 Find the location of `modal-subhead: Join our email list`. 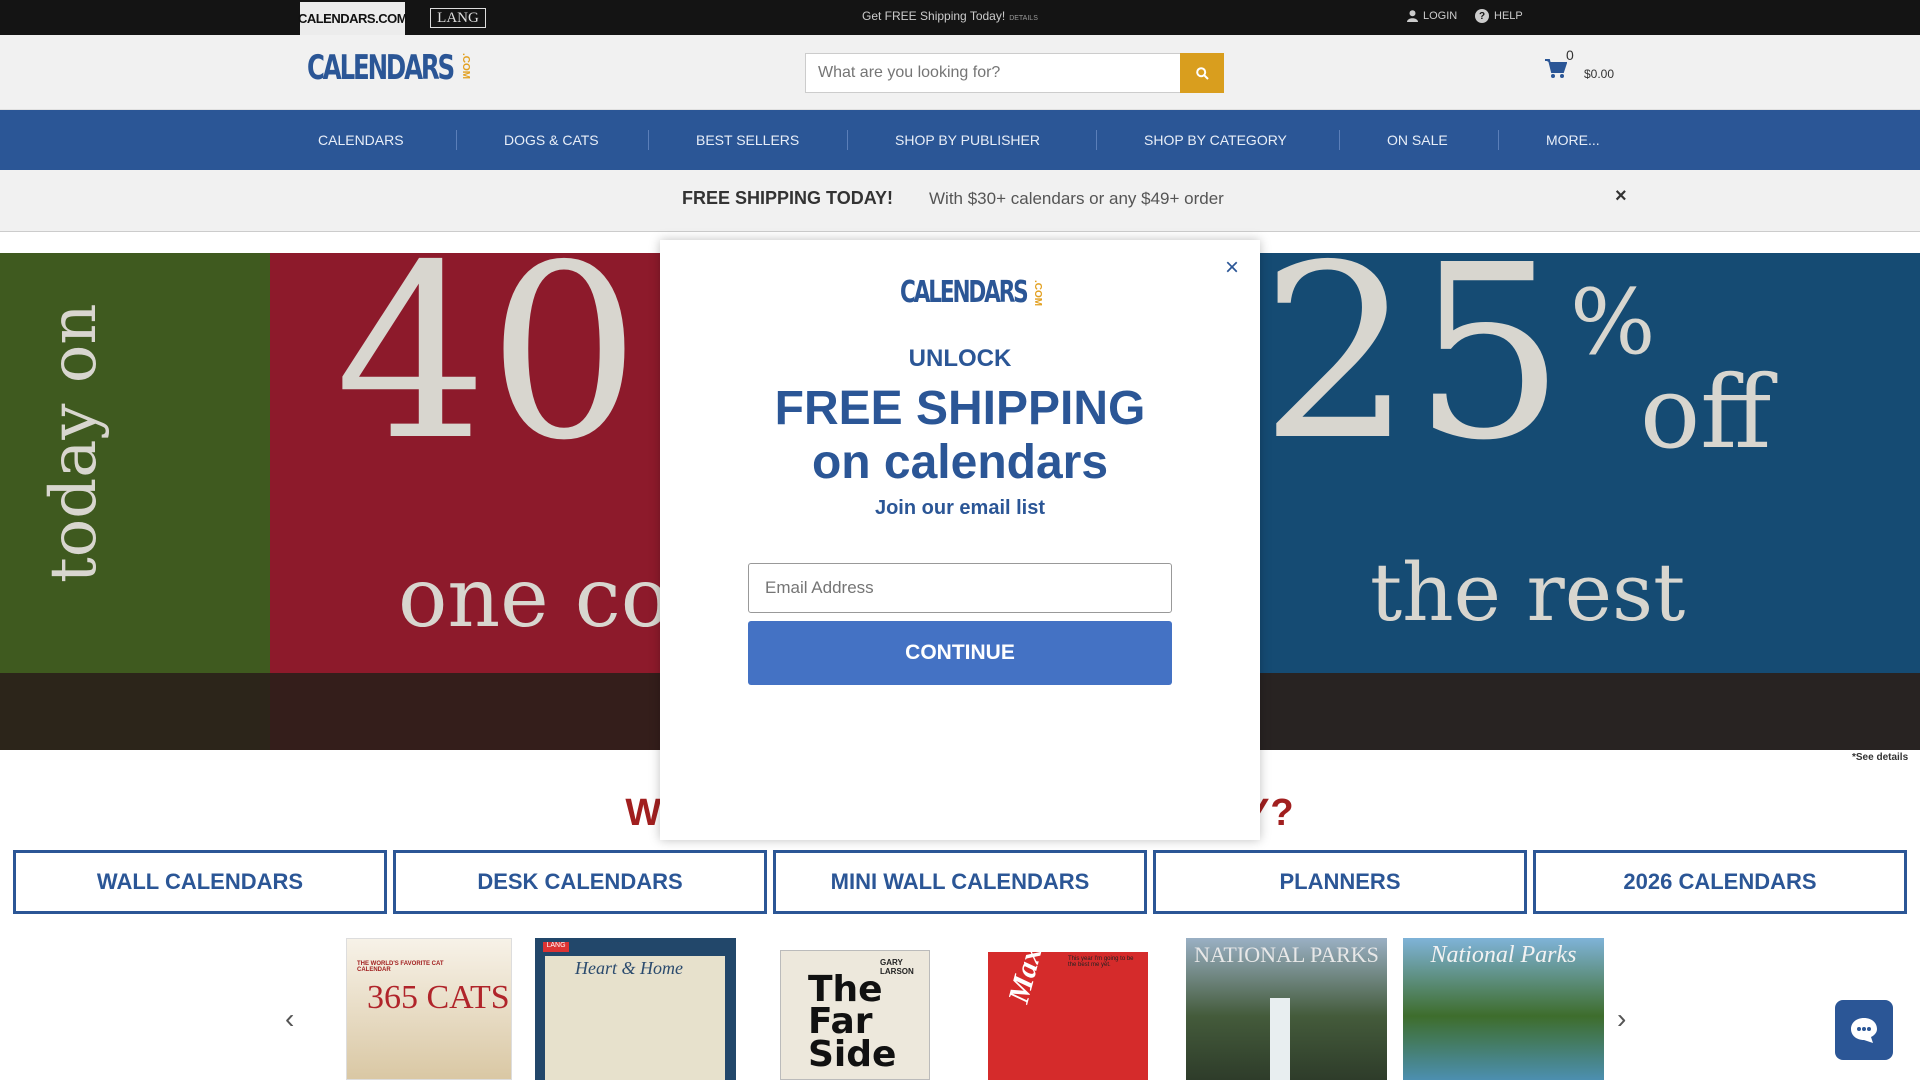

modal-subhead: Join our email list is located at coordinates (960, 508).